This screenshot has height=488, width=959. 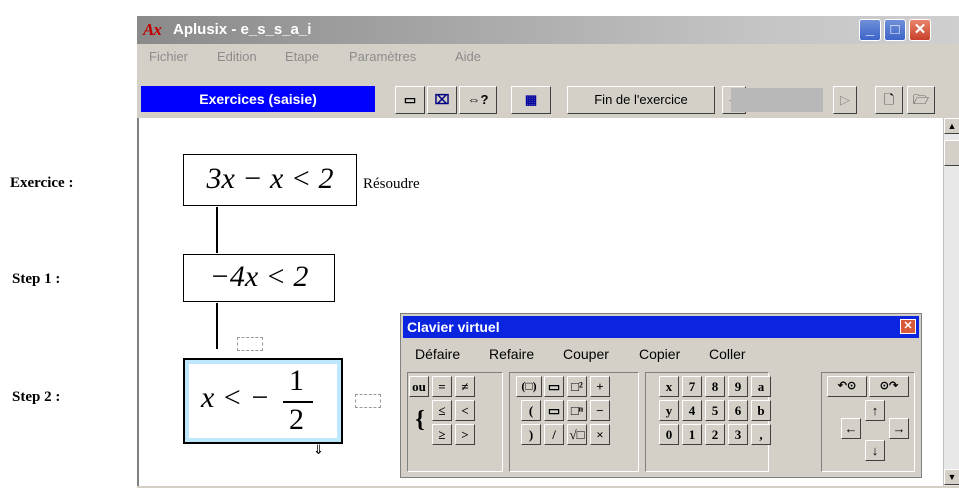 What do you see at coordinates (577, 410) in the screenshot?
I see `key-power: □ⁿ` at bounding box center [577, 410].